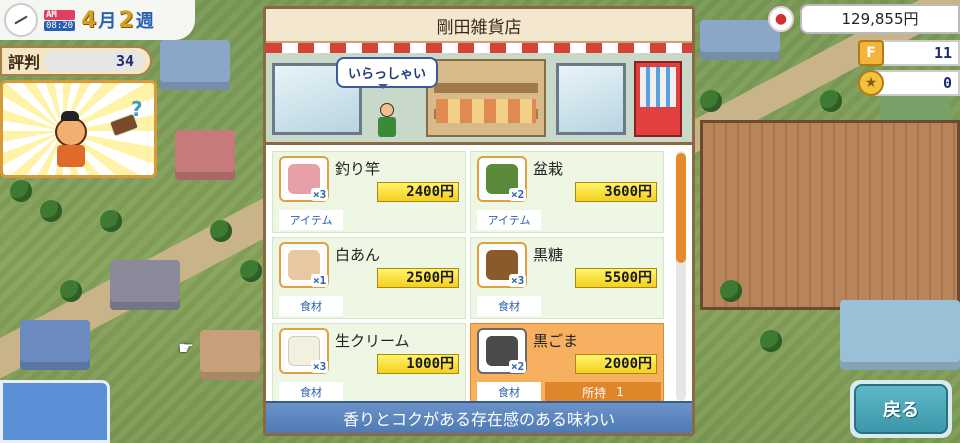 Image resolution: width=960 pixels, height=443 pixels. Describe the element at coordinates (358, 169) in the screenshot. I see `item-name: 釣り竿` at that location.